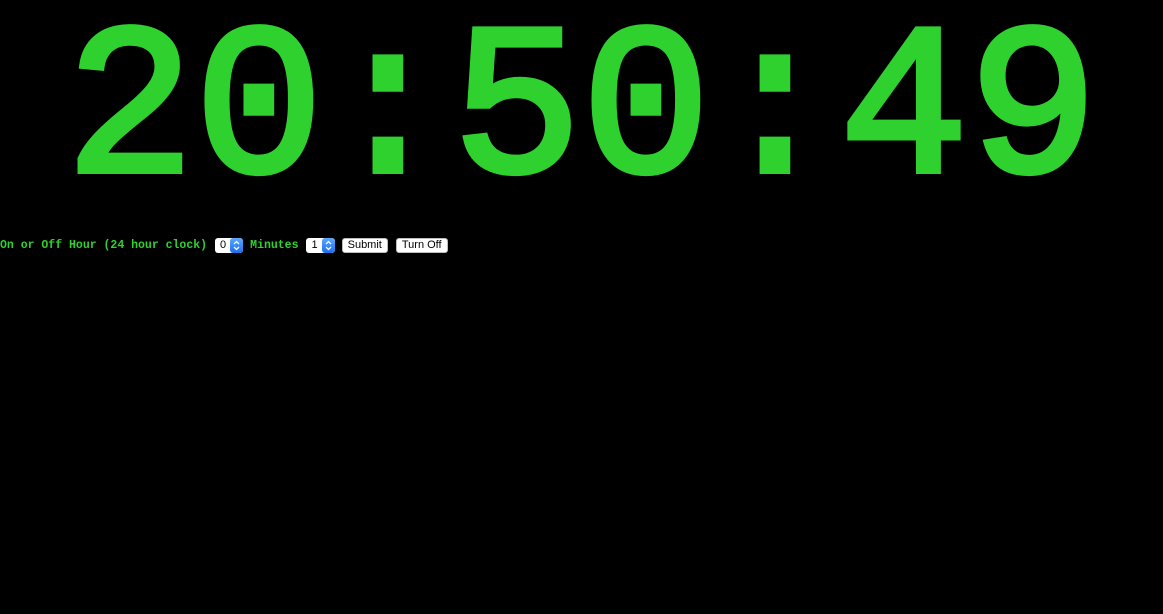 Image resolution: width=1163 pixels, height=614 pixels. Describe the element at coordinates (364, 245) in the screenshot. I see `submit-button: Submit` at that location.